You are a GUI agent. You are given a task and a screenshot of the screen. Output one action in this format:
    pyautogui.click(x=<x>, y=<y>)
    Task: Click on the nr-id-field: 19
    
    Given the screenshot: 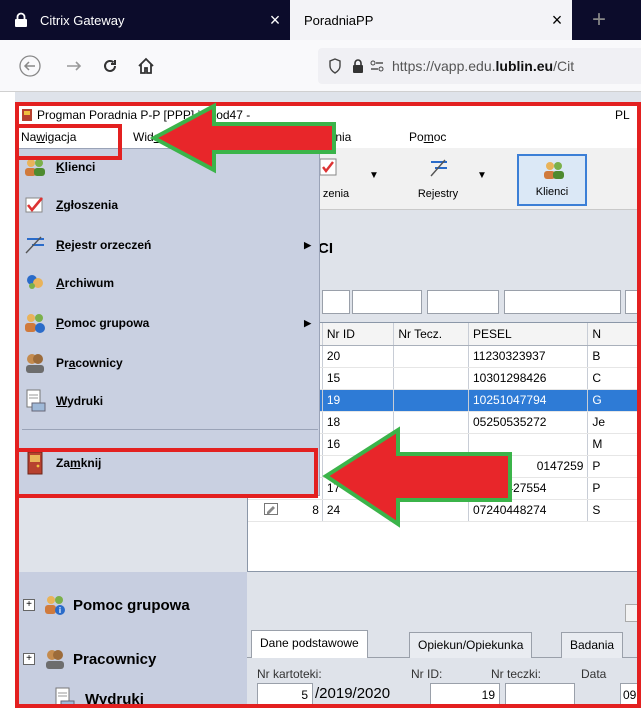 What is the action you would take?
    pyautogui.click(x=465, y=695)
    